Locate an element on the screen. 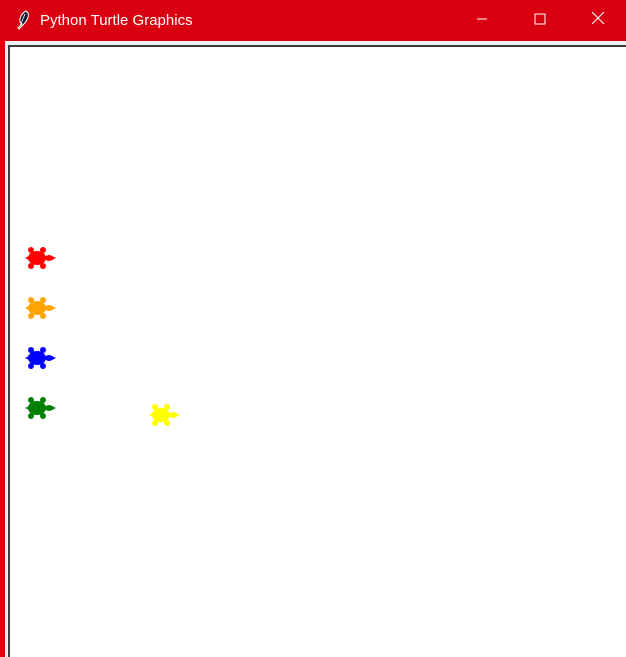 This screenshot has width=626, height=657. title-bar: Python Turtle Graphics is located at coordinates (313, 20).